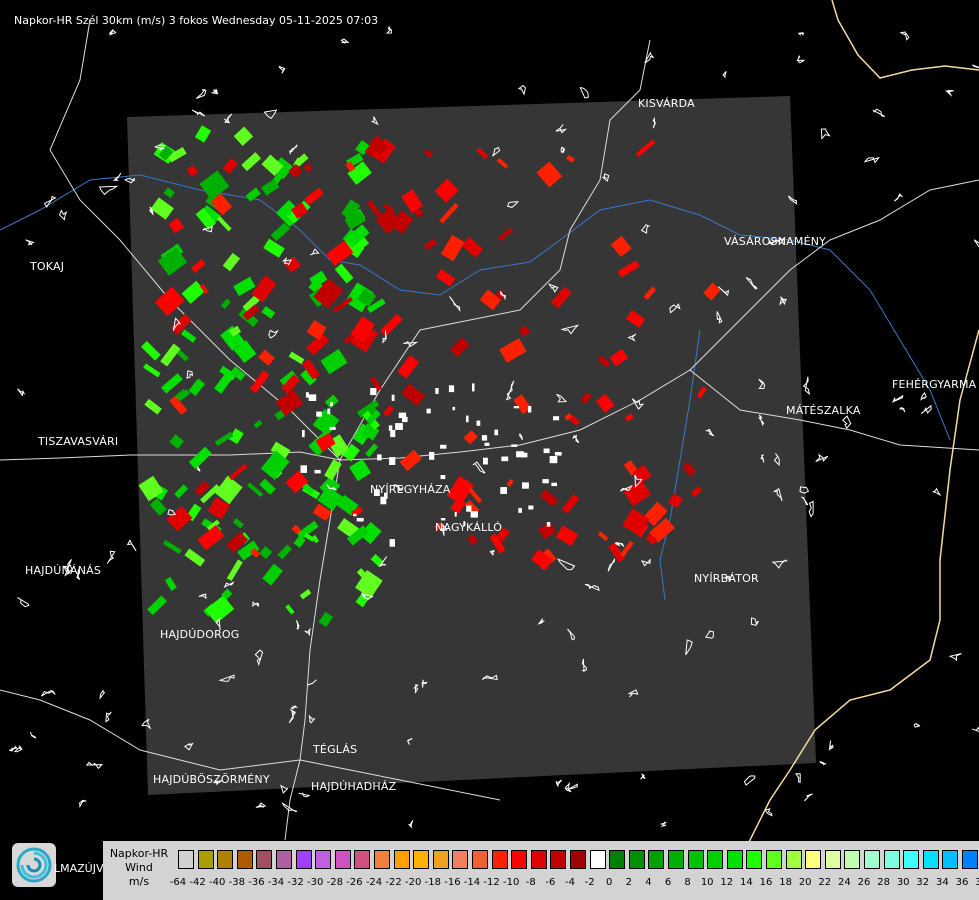 The width and height of the screenshot is (979, 900). Describe the element at coordinates (775, 241) in the screenshot. I see `town-label-vasarosnameny: VÁSÁROSNAMÉNY` at that location.